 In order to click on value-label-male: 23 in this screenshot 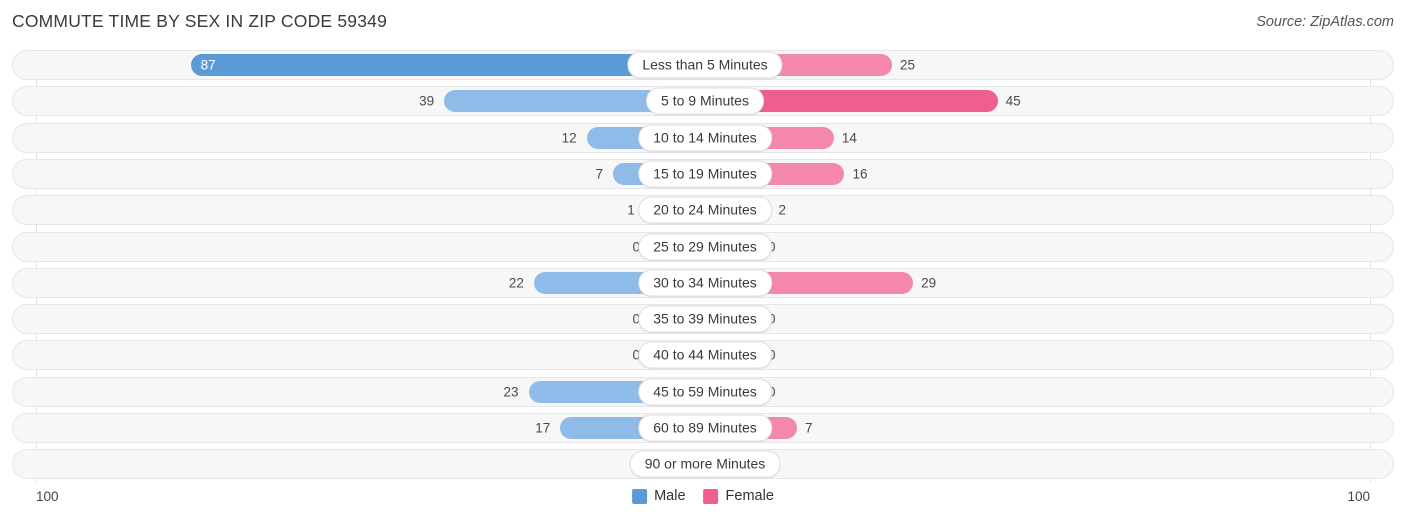, I will do `click(511, 392)`.